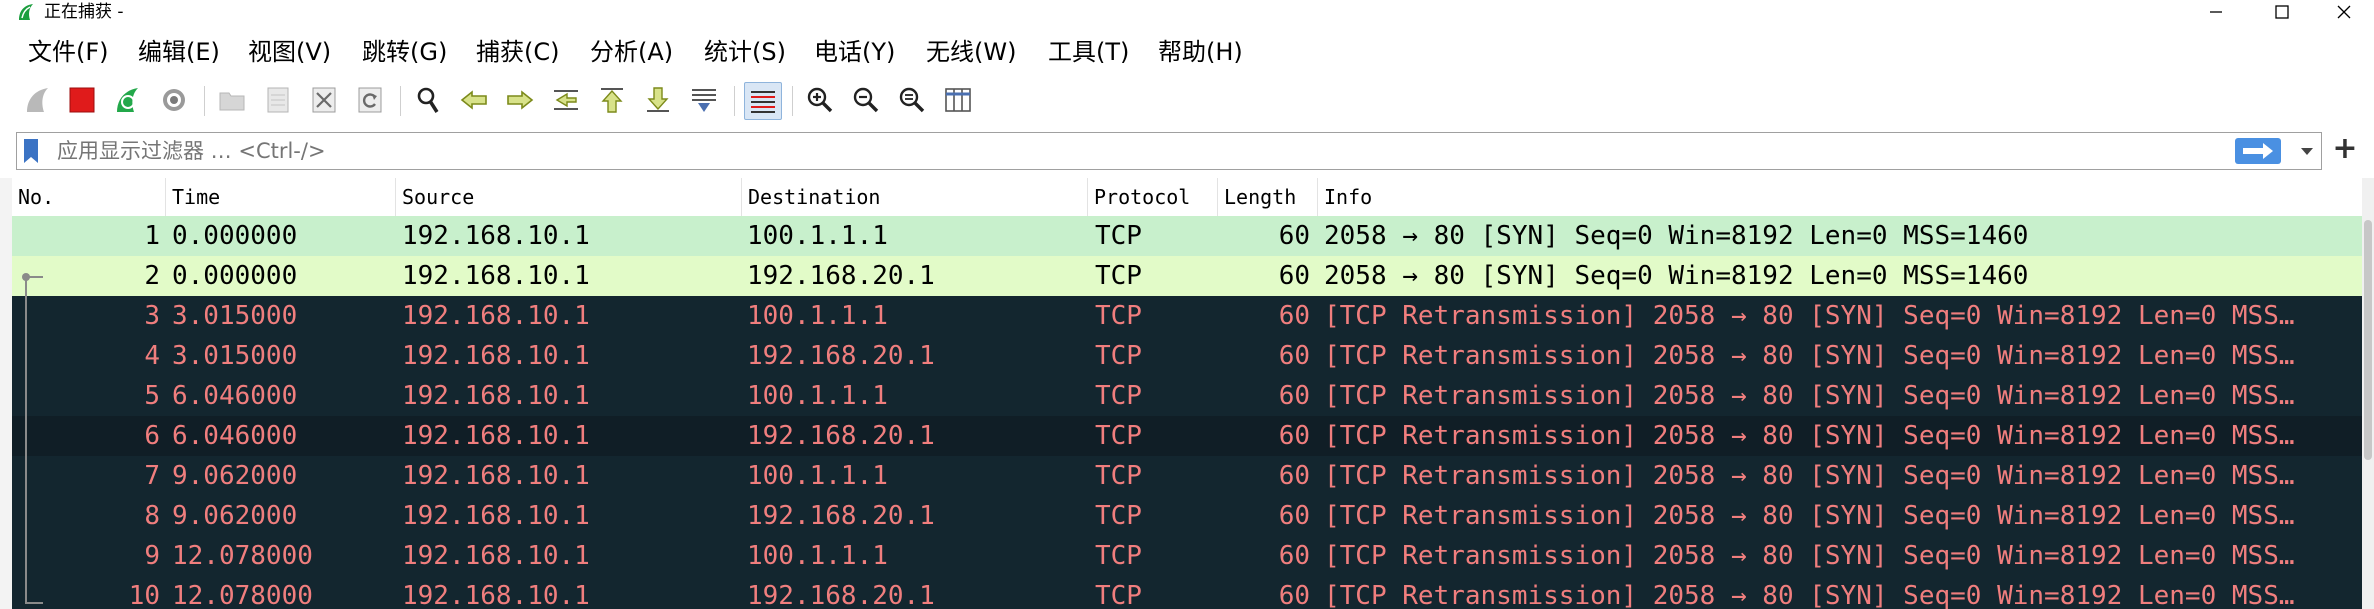  Describe the element at coordinates (763, 101) in the screenshot. I see `colorize-button` at that location.